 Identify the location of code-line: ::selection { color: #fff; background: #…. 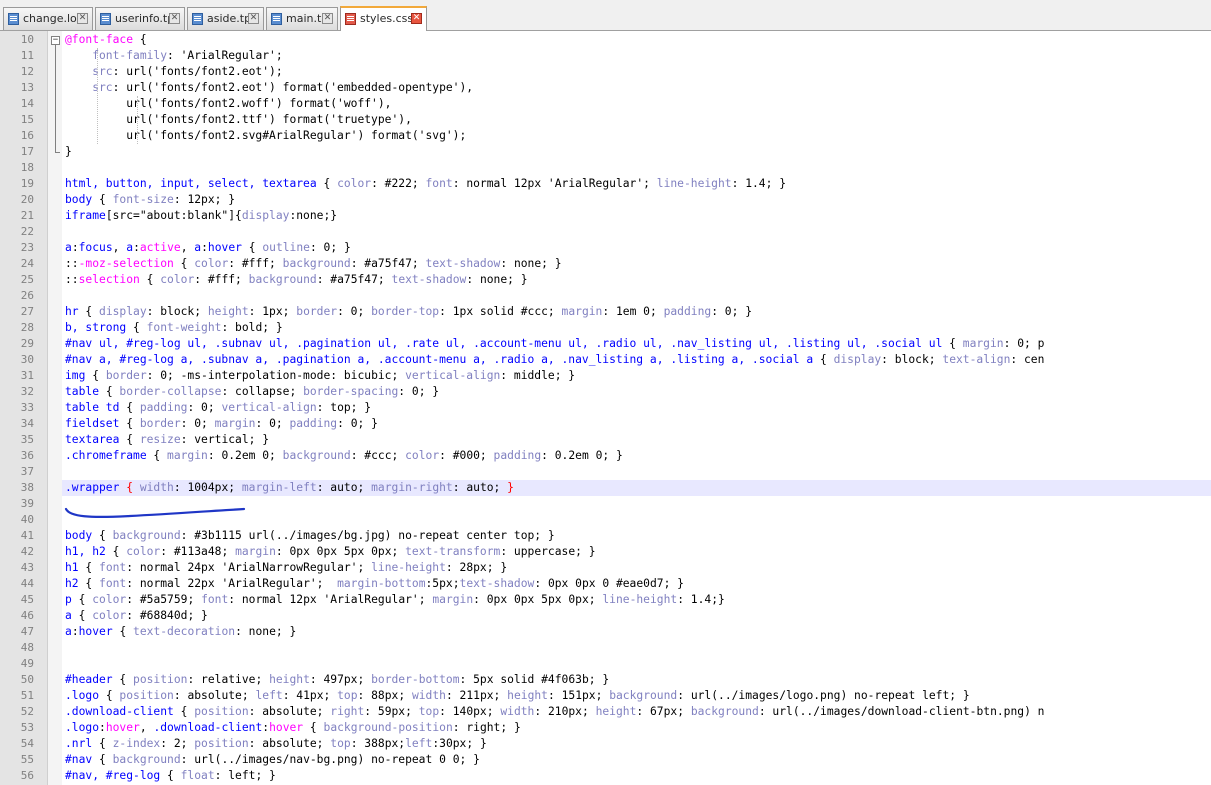
(296, 280).